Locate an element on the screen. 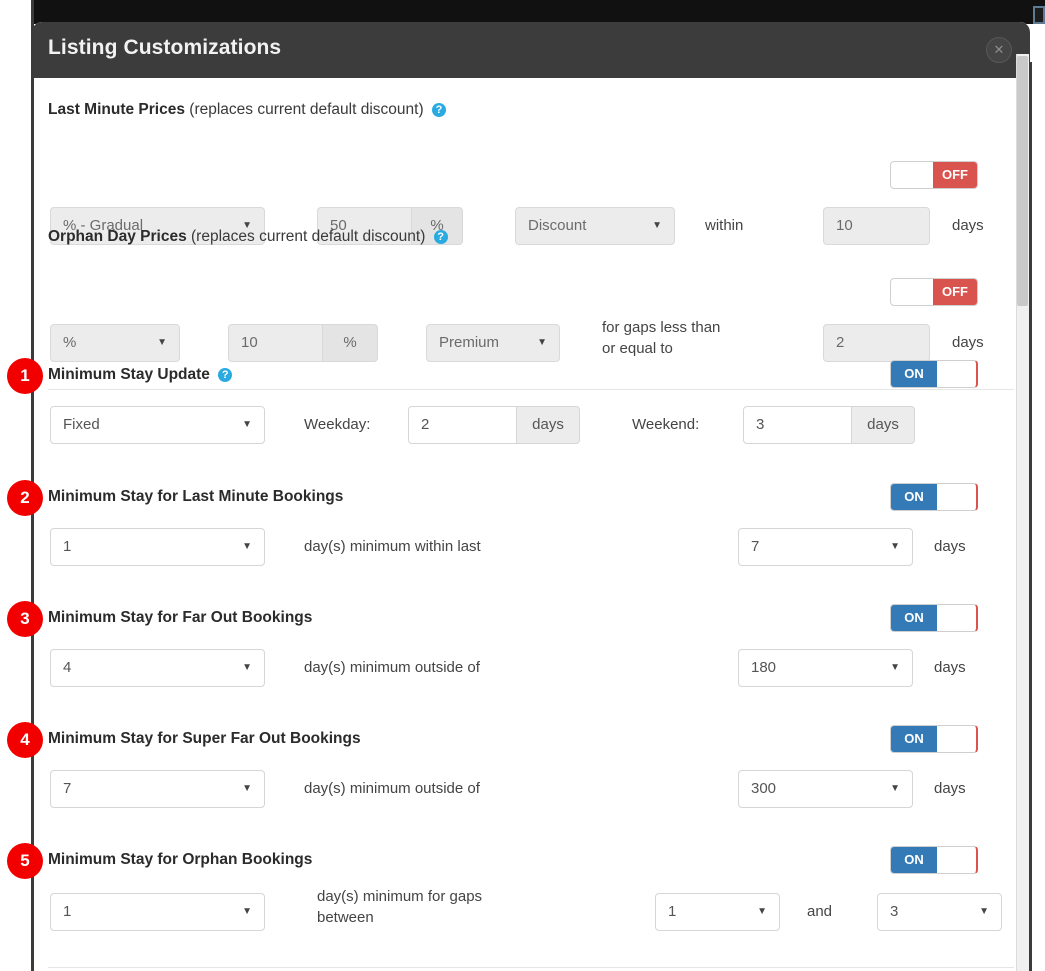 This screenshot has width=1045, height=971. toggle-minimum-stay-far-out: ON is located at coordinates (934, 618).